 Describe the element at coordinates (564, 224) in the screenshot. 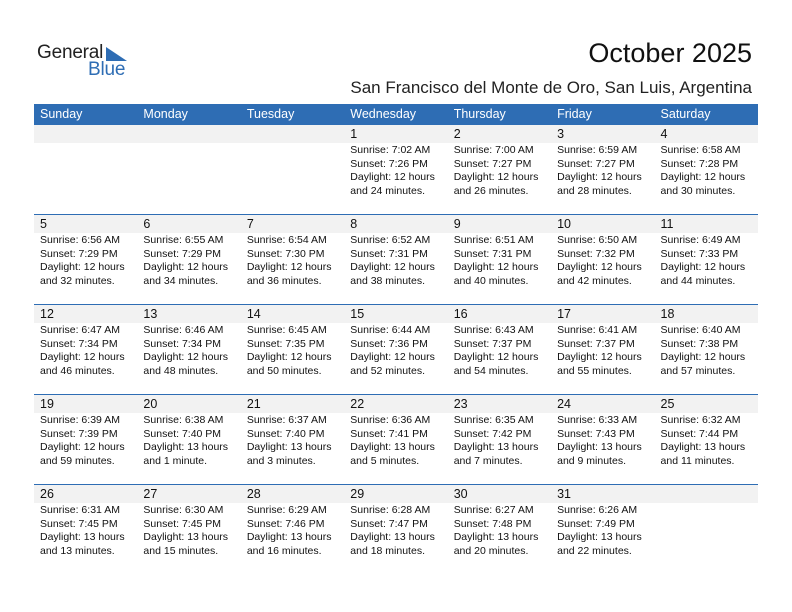

I see `day-number: 10` at that location.